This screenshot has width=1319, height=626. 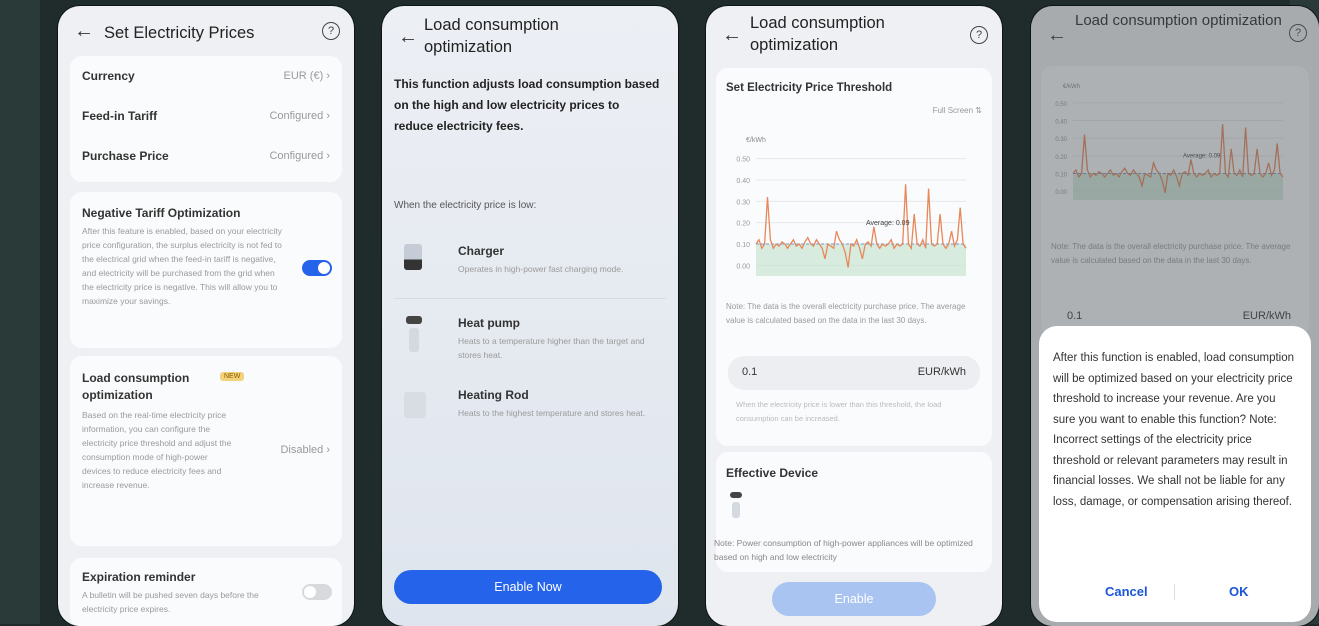 What do you see at coordinates (854, 373) in the screenshot?
I see `threshold-input: 0.1 EUR/kWh` at bounding box center [854, 373].